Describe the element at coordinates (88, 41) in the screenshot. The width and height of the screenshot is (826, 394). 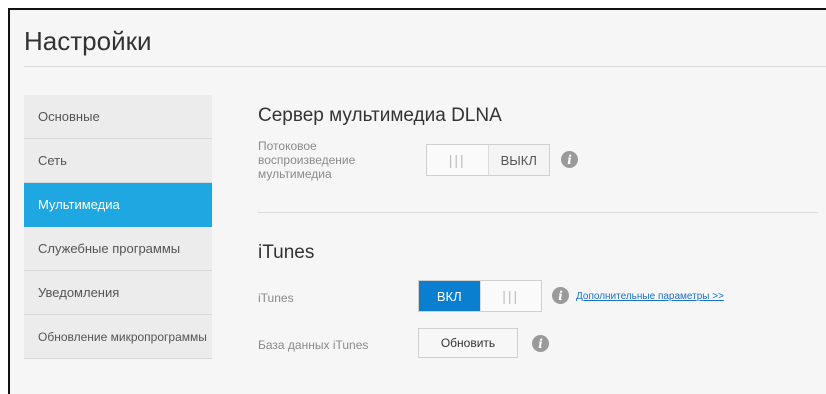
I see `page-title: Настройки` at that location.